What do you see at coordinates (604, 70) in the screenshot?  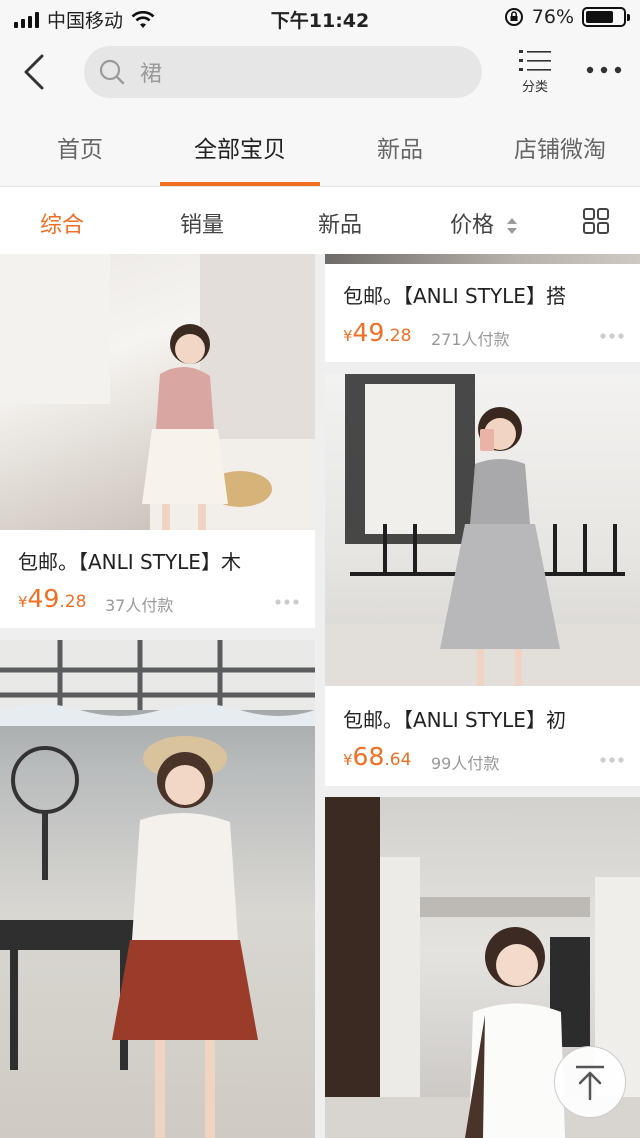 I see `more-icon` at bounding box center [604, 70].